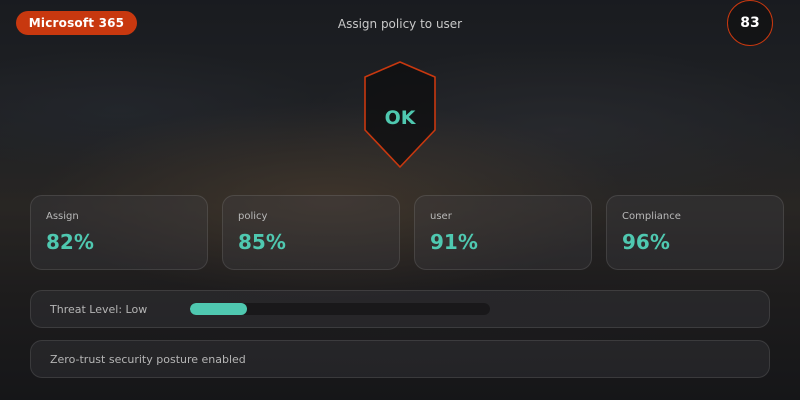 The height and width of the screenshot is (400, 800). Describe the element at coordinates (99, 309) in the screenshot. I see `threat-level-label: Threat Level: Low` at that location.